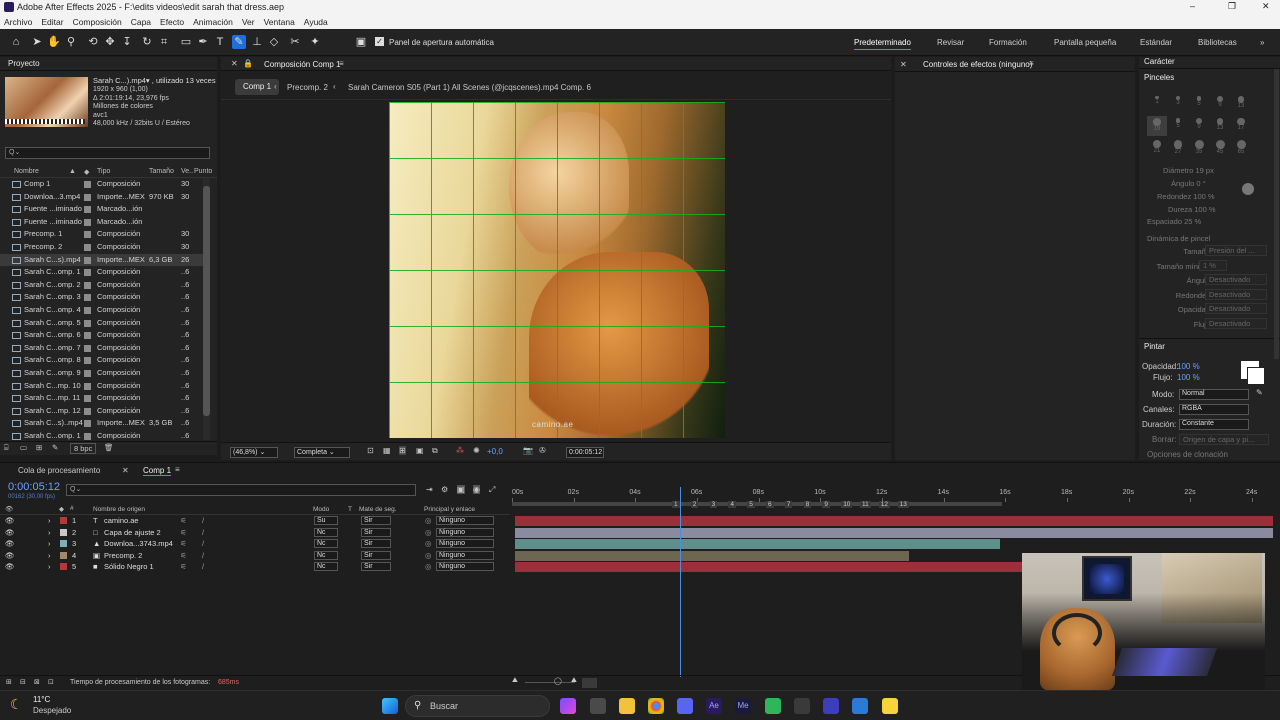 This screenshot has height=720, width=1280. What do you see at coordinates (121, 521) in the screenshot?
I see `layer-name: camino.ae` at bounding box center [121, 521].